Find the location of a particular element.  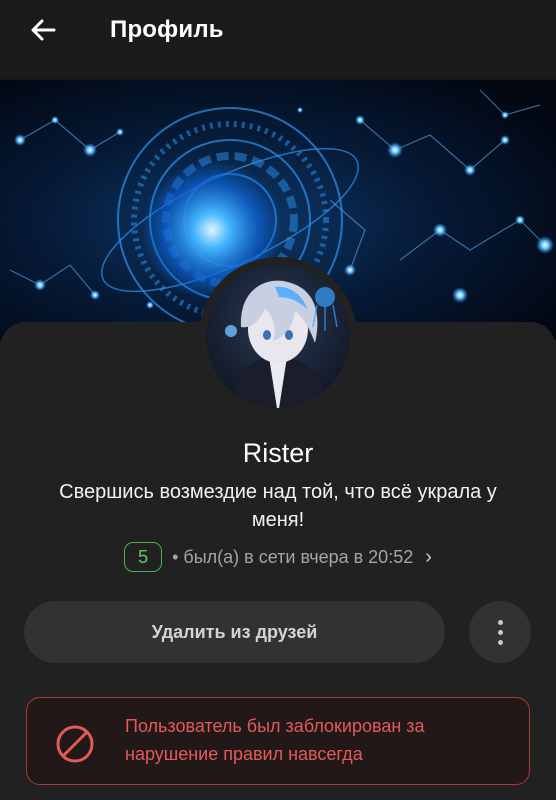

top-app-bar: Профиль is located at coordinates (278, 39).